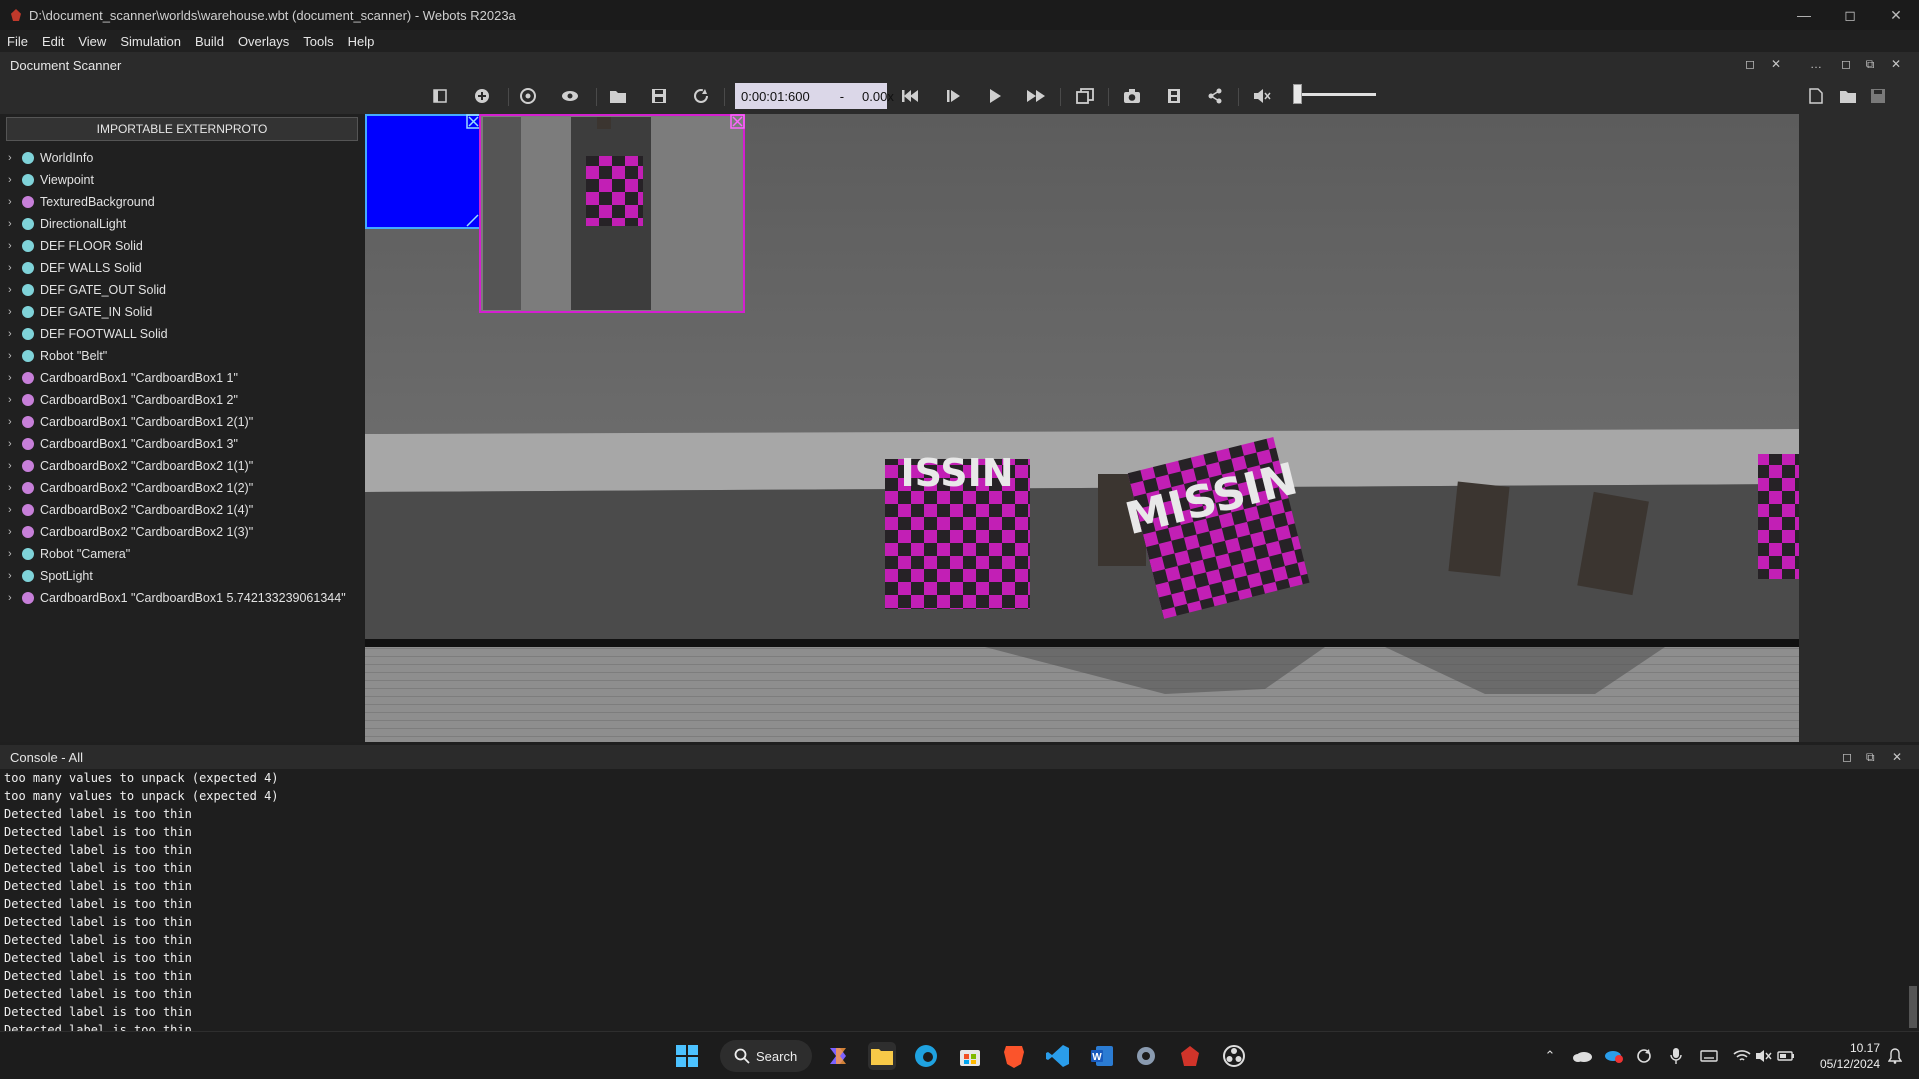 This screenshot has height=1079, width=1919. Describe the element at coordinates (182, 466) in the screenshot. I see `scene-tree-item: › CardboardBox2 "CardboardBox2 1(1)"` at that location.